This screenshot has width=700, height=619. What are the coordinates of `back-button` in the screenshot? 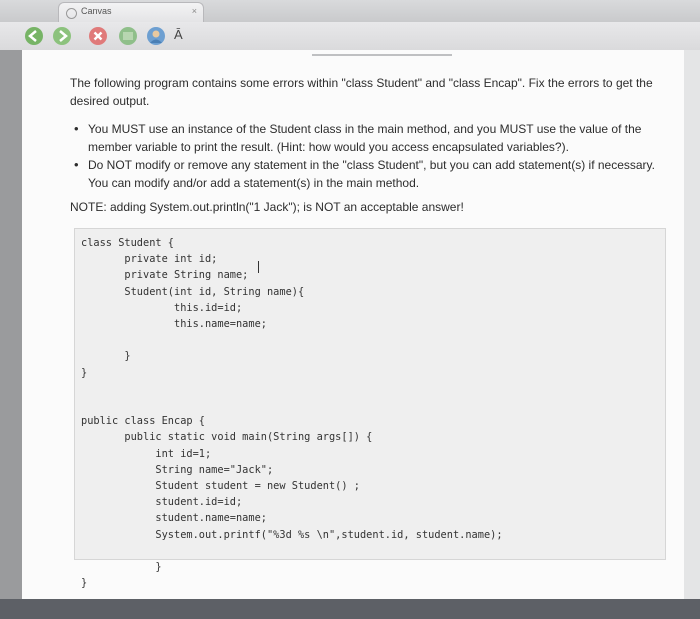 It's located at (34, 36).